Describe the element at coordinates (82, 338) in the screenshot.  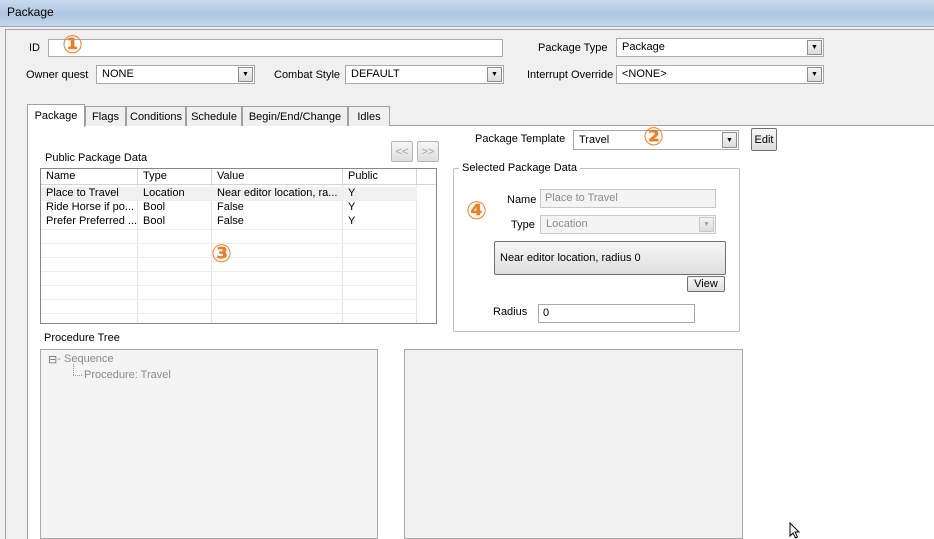
I see `procedure-tree-label: Procedure Tree` at that location.